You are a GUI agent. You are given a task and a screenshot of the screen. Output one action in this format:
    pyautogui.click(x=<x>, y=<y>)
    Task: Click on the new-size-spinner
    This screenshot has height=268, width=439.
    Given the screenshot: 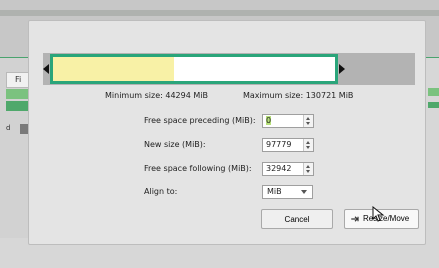 What is the action you would take?
    pyautogui.click(x=308, y=145)
    